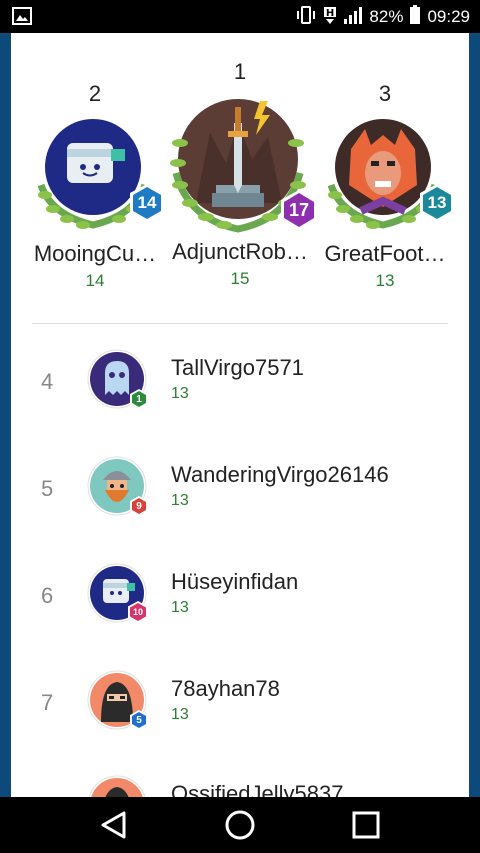 The height and width of the screenshot is (853, 480). What do you see at coordinates (241, 163) in the screenshot?
I see `avatar: 17` at bounding box center [241, 163].